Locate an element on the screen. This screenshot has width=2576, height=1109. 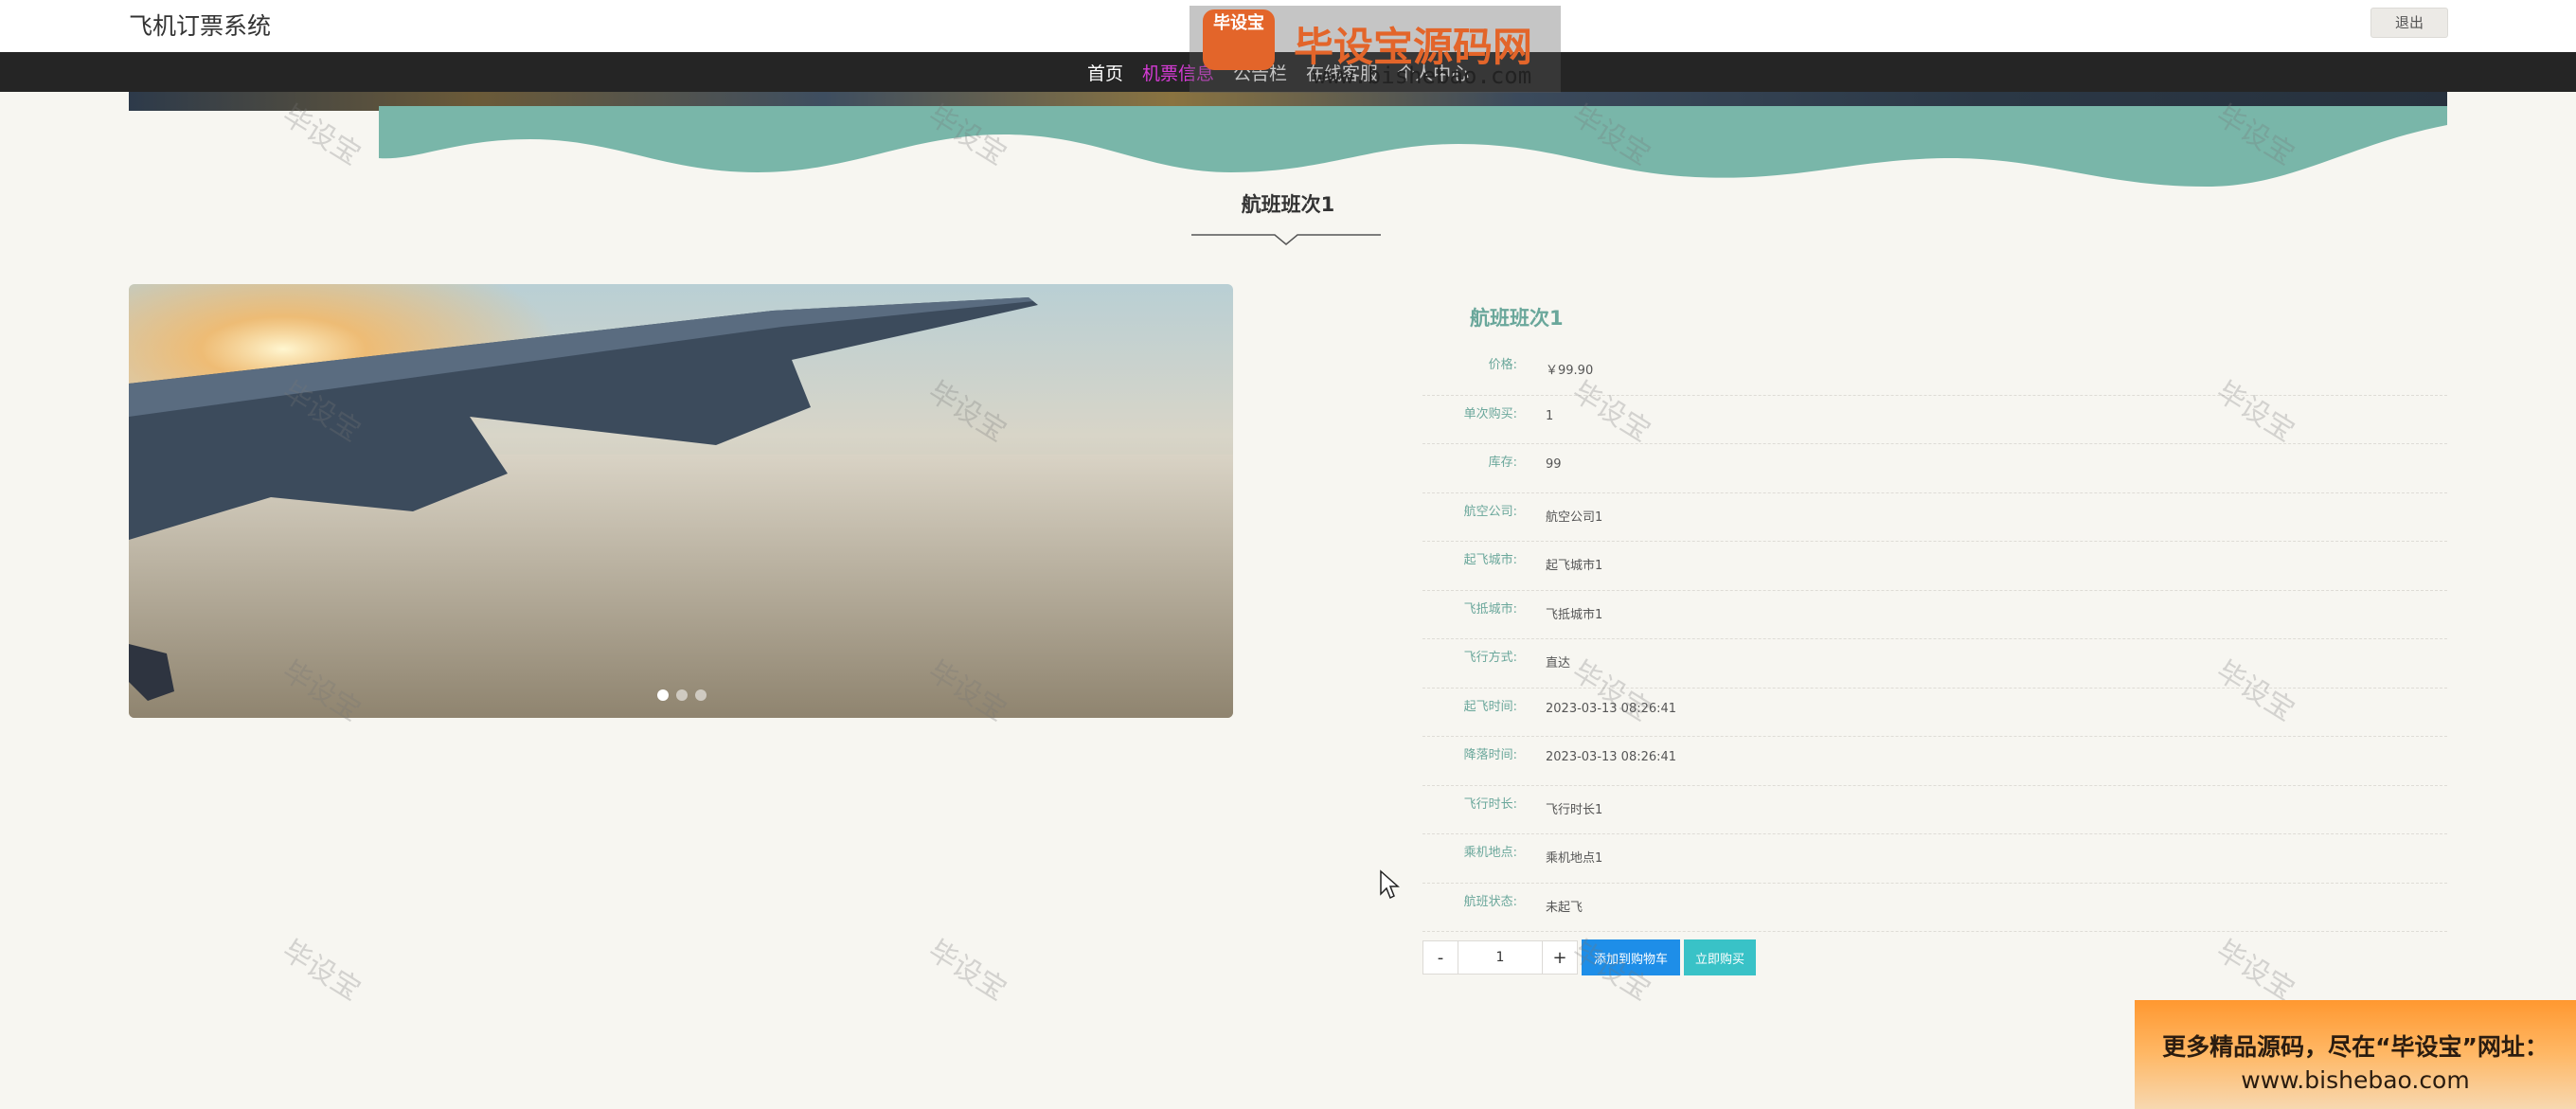
detail-value: 乘机地点1 is located at coordinates (1574, 858).